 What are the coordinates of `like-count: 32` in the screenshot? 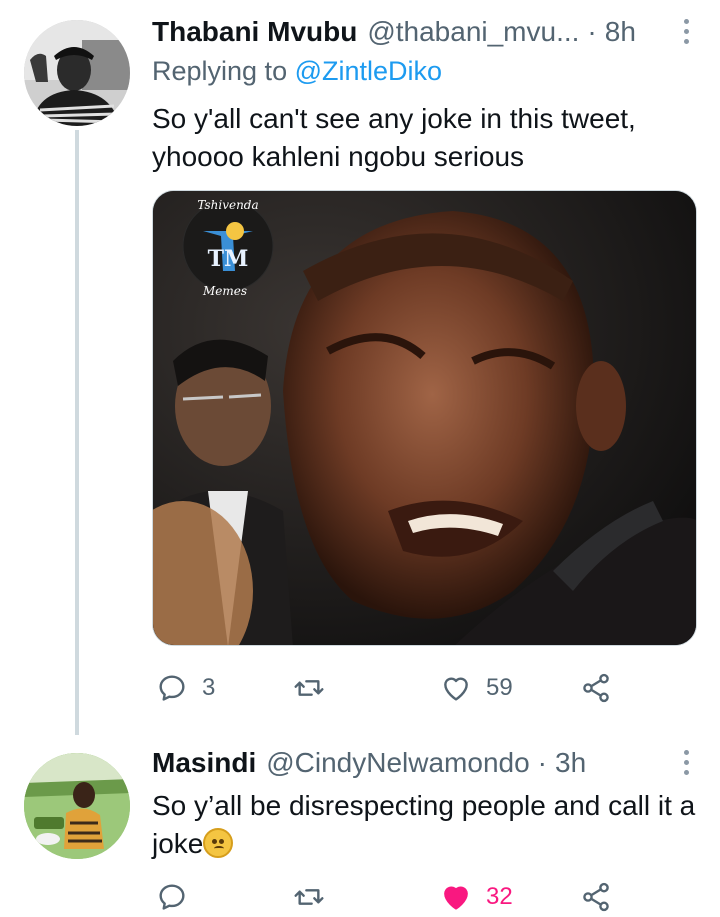 It's located at (499, 896).